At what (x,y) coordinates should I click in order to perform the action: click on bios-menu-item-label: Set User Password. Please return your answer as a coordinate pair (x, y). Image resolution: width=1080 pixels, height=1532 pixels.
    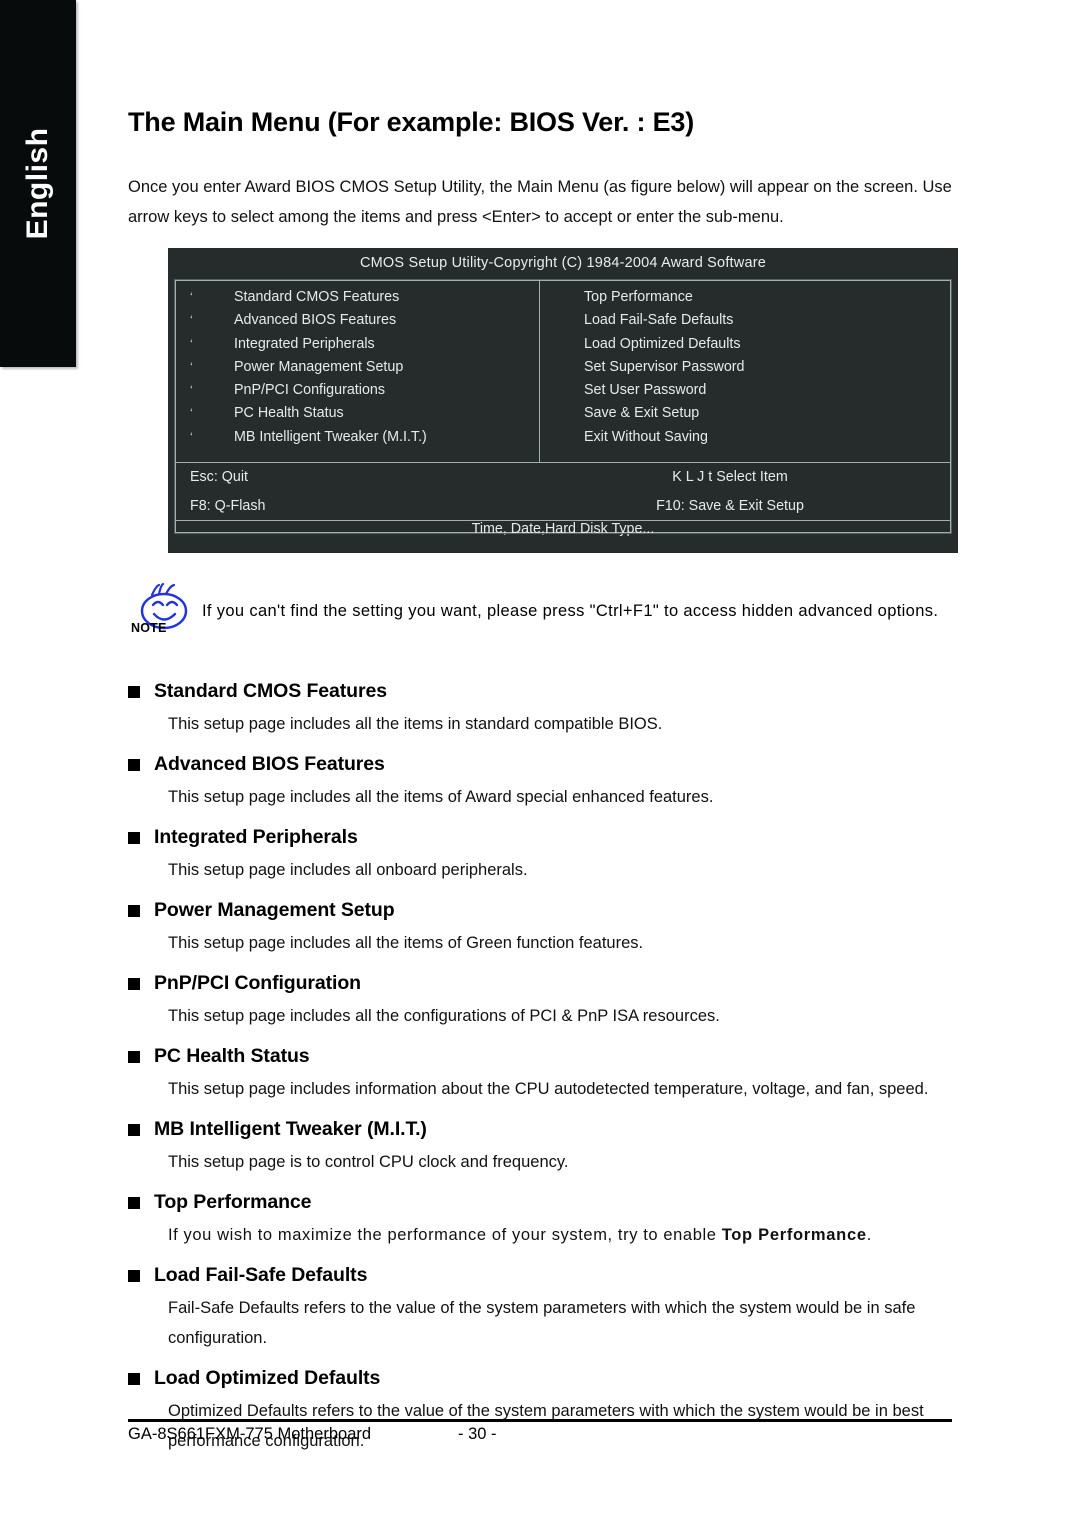
    Looking at the image, I should click on (645, 390).